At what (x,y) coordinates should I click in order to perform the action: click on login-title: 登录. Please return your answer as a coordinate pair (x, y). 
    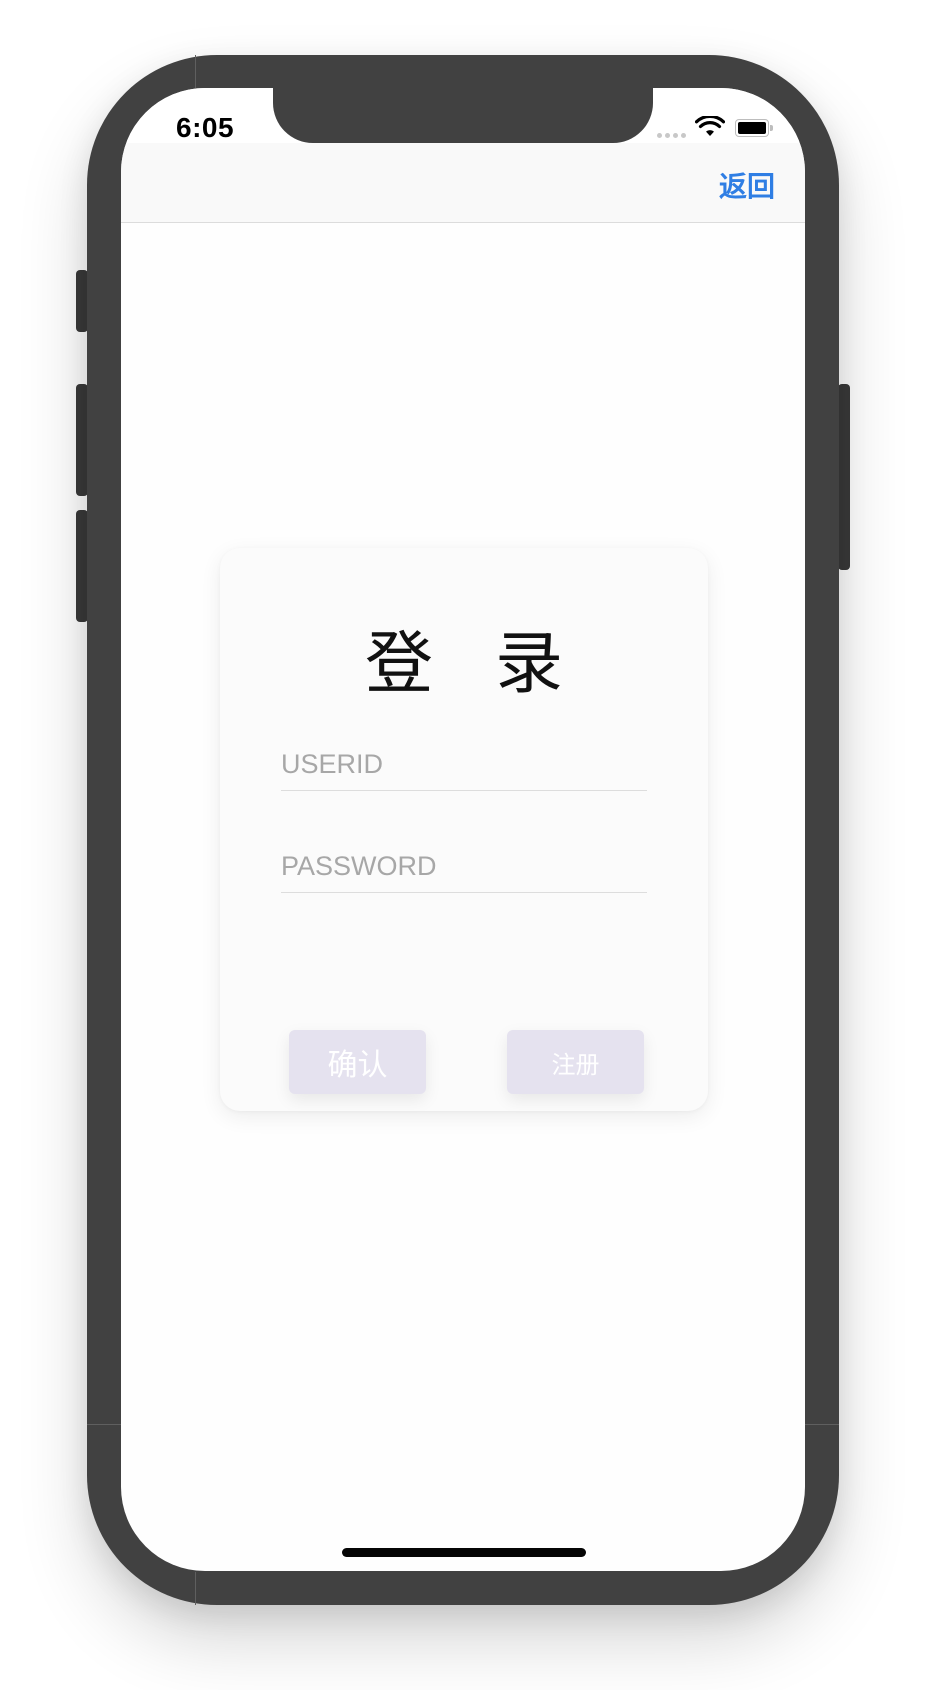
    Looking at the image, I should click on (494, 664).